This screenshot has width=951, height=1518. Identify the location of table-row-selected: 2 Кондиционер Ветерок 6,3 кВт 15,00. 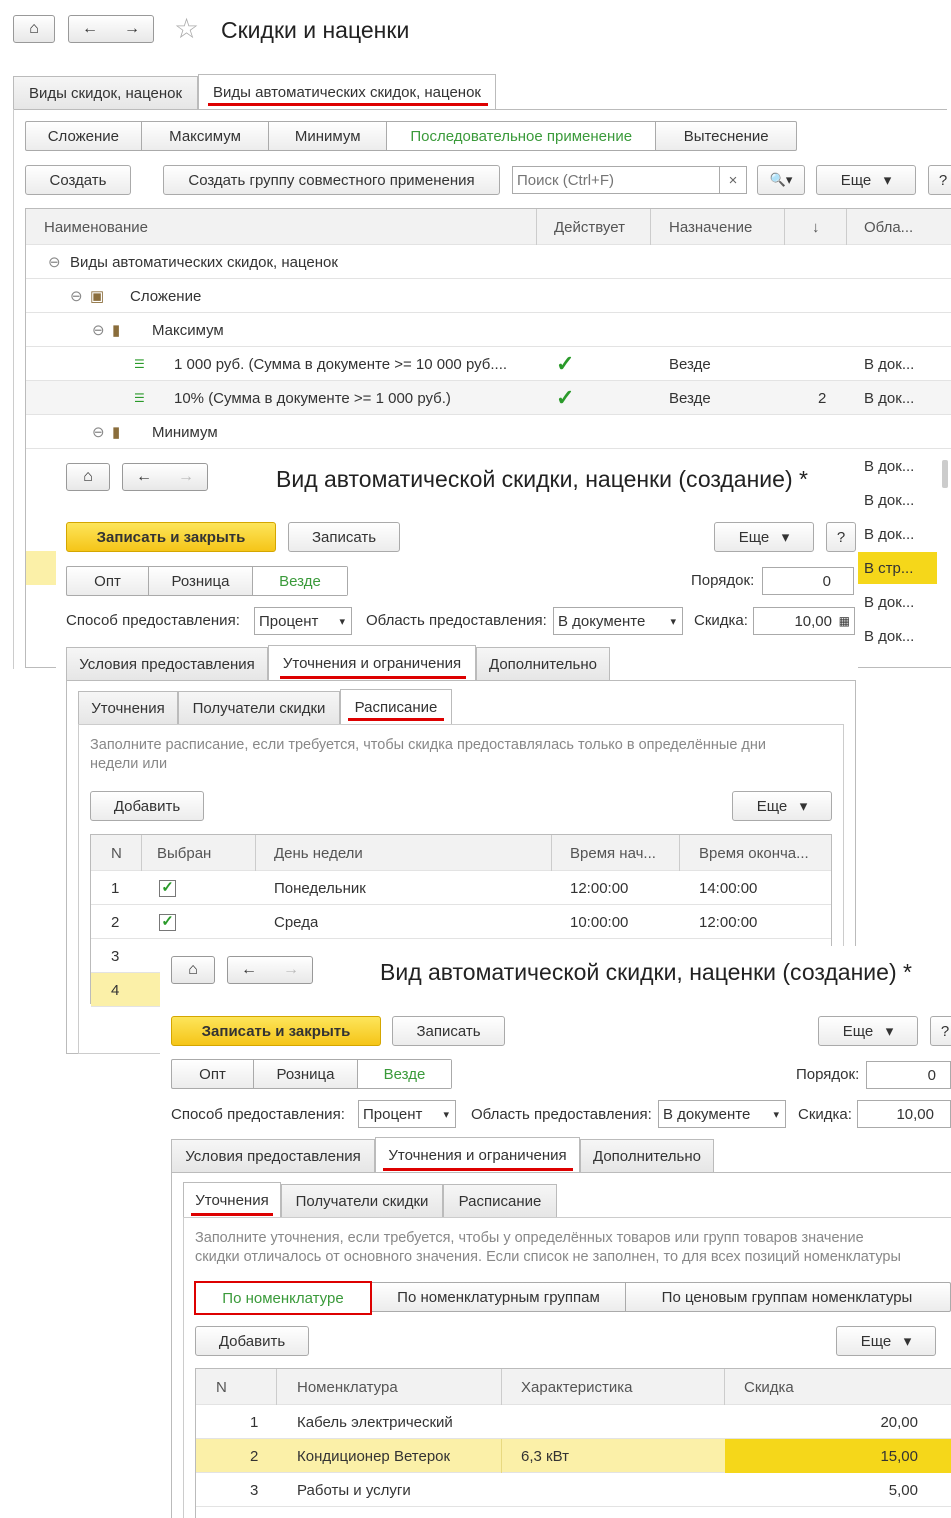
(573, 1456).